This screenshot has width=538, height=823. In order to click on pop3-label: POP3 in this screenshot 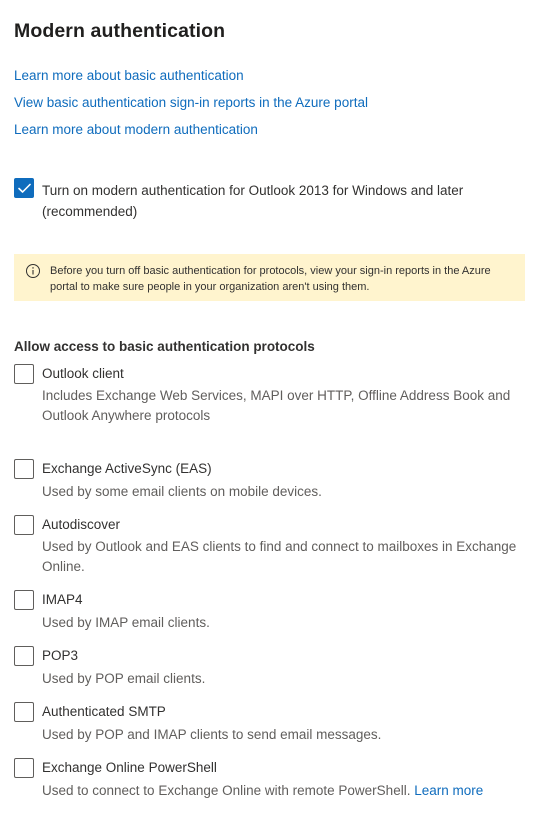, I will do `click(60, 655)`.